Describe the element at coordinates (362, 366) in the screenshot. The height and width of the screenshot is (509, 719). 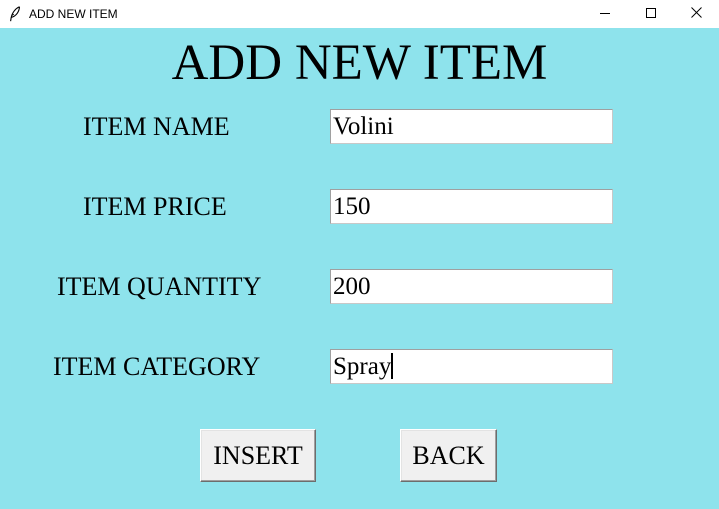
I see `item-category-value: Spray` at that location.